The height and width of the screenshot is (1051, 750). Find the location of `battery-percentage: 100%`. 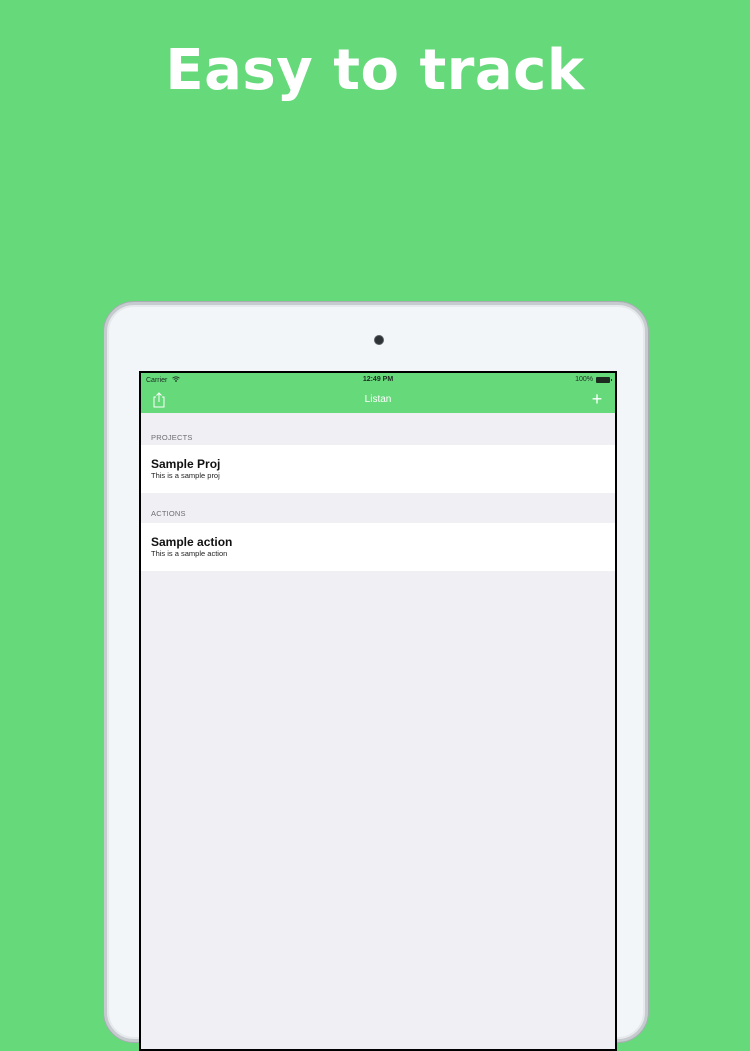

battery-percentage: 100% is located at coordinates (584, 379).